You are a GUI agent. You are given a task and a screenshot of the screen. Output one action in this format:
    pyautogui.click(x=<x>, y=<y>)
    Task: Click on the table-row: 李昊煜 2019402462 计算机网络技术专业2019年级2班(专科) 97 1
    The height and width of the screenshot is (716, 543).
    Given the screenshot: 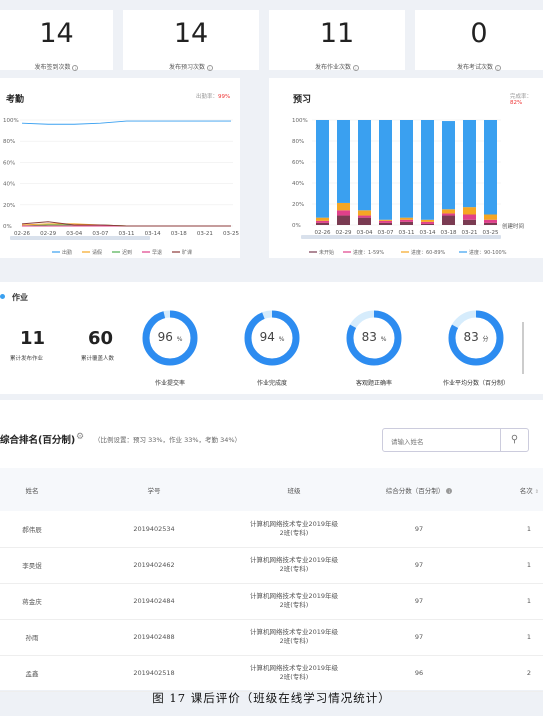 What is the action you would take?
    pyautogui.click(x=271, y=565)
    